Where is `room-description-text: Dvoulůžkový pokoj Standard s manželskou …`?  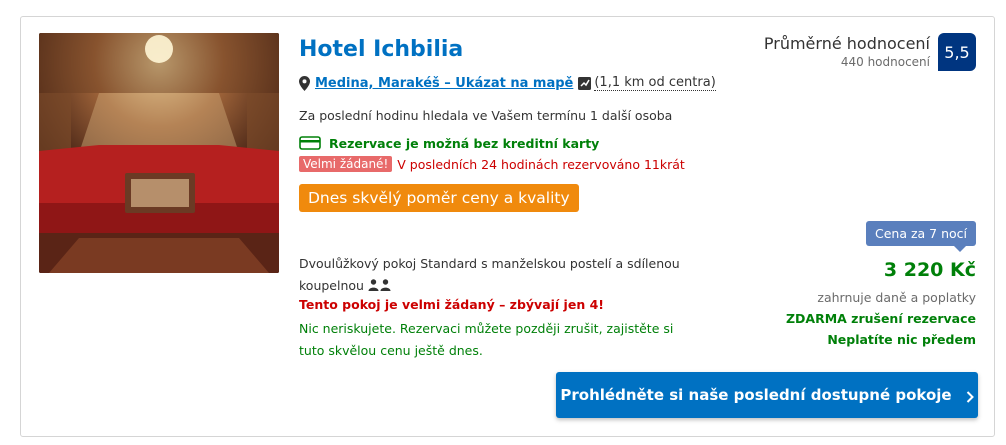
room-description-text: Dvoulůžkový pokoj Standard s manželskou … is located at coordinates (489, 274).